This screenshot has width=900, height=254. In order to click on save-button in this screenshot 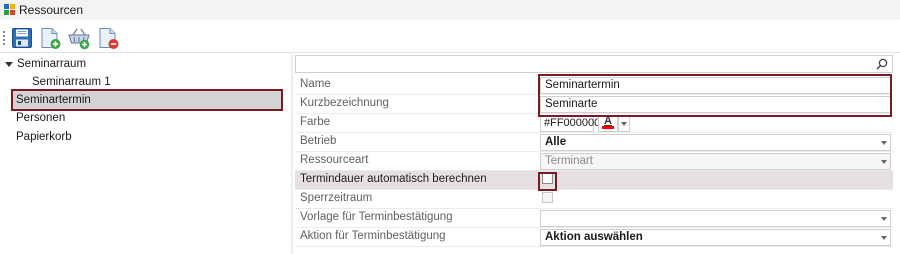, I will do `click(22, 38)`.